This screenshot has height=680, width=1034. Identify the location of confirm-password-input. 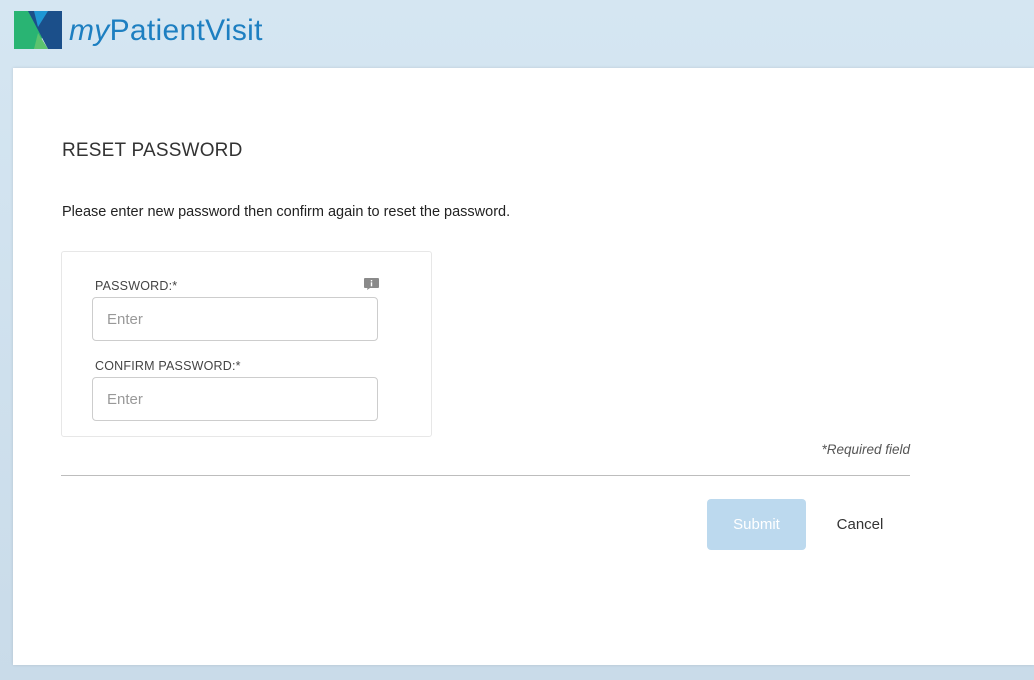
(235, 399).